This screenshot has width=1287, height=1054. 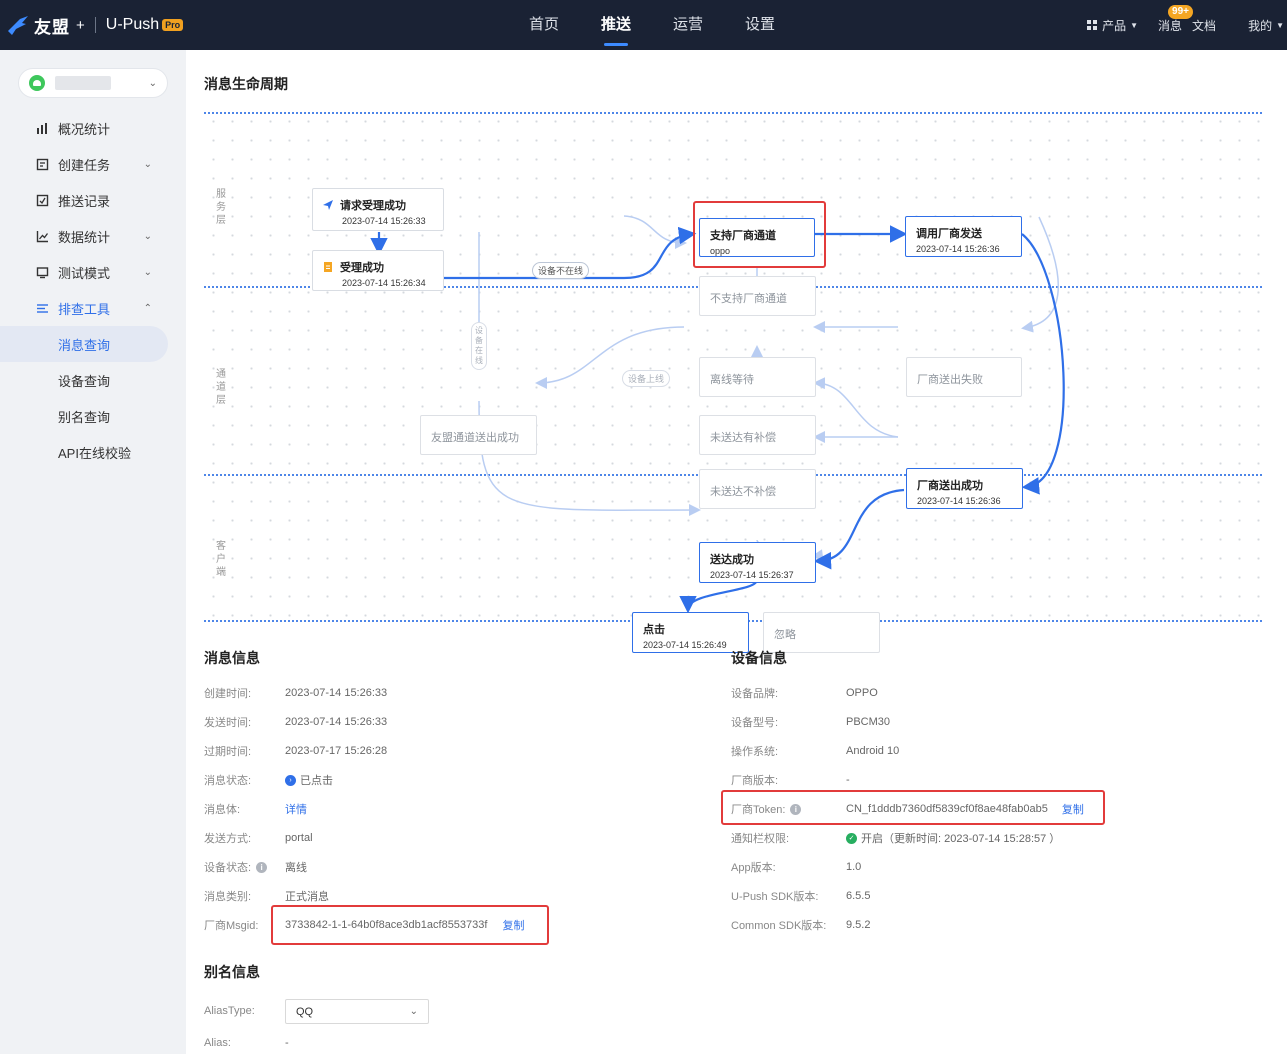 I want to click on sidebar-item-push-record: 推送记录, so click(x=93, y=200).